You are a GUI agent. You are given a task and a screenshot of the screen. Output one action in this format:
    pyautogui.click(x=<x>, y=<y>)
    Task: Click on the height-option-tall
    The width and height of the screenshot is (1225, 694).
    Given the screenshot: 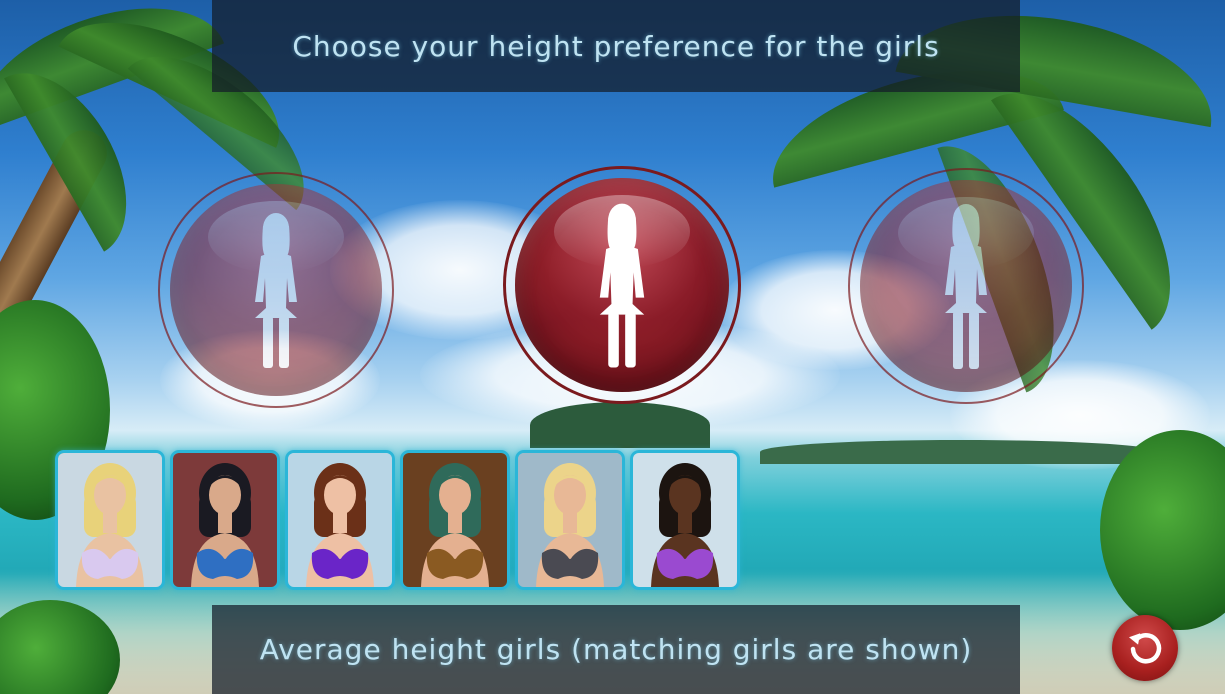 What is the action you would take?
    pyautogui.click(x=966, y=286)
    